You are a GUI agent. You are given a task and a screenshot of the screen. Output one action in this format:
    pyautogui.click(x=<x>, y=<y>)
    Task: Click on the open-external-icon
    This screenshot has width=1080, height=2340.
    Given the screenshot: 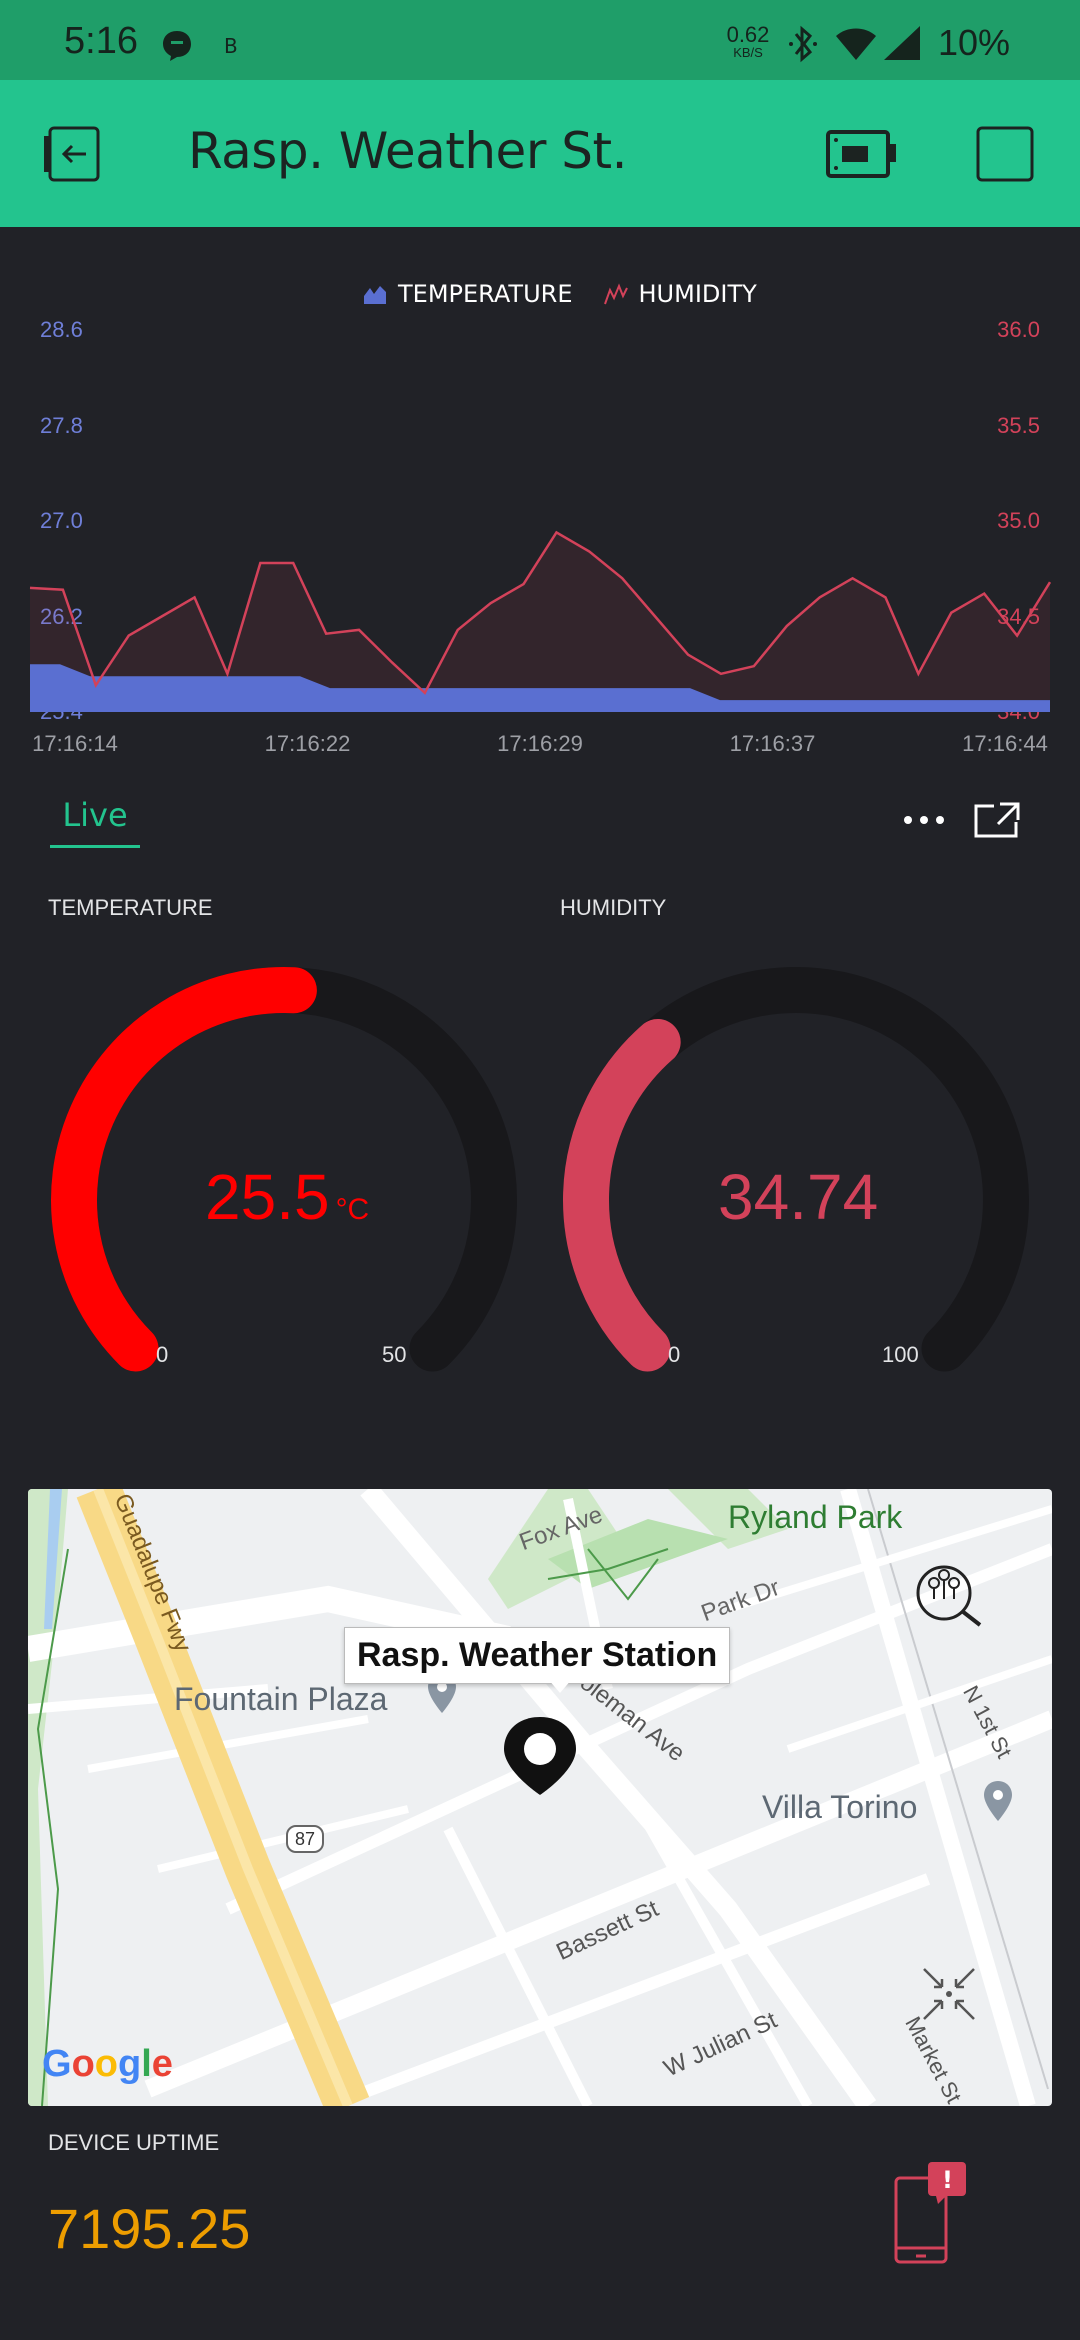 What is the action you would take?
    pyautogui.click(x=997, y=820)
    